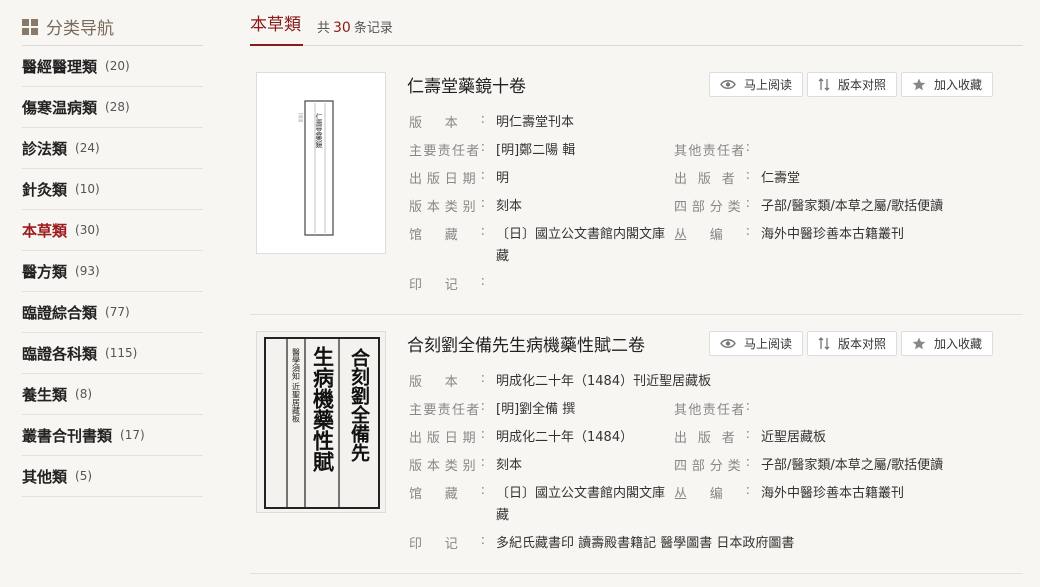 This screenshot has height=587, width=1040. What do you see at coordinates (30, 26) in the screenshot?
I see `grid-icon` at bounding box center [30, 26].